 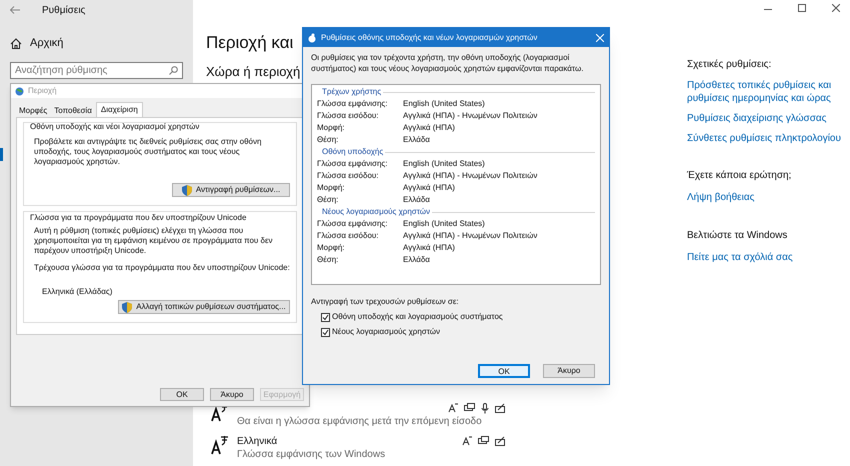 I want to click on language-icon, so click(x=220, y=445).